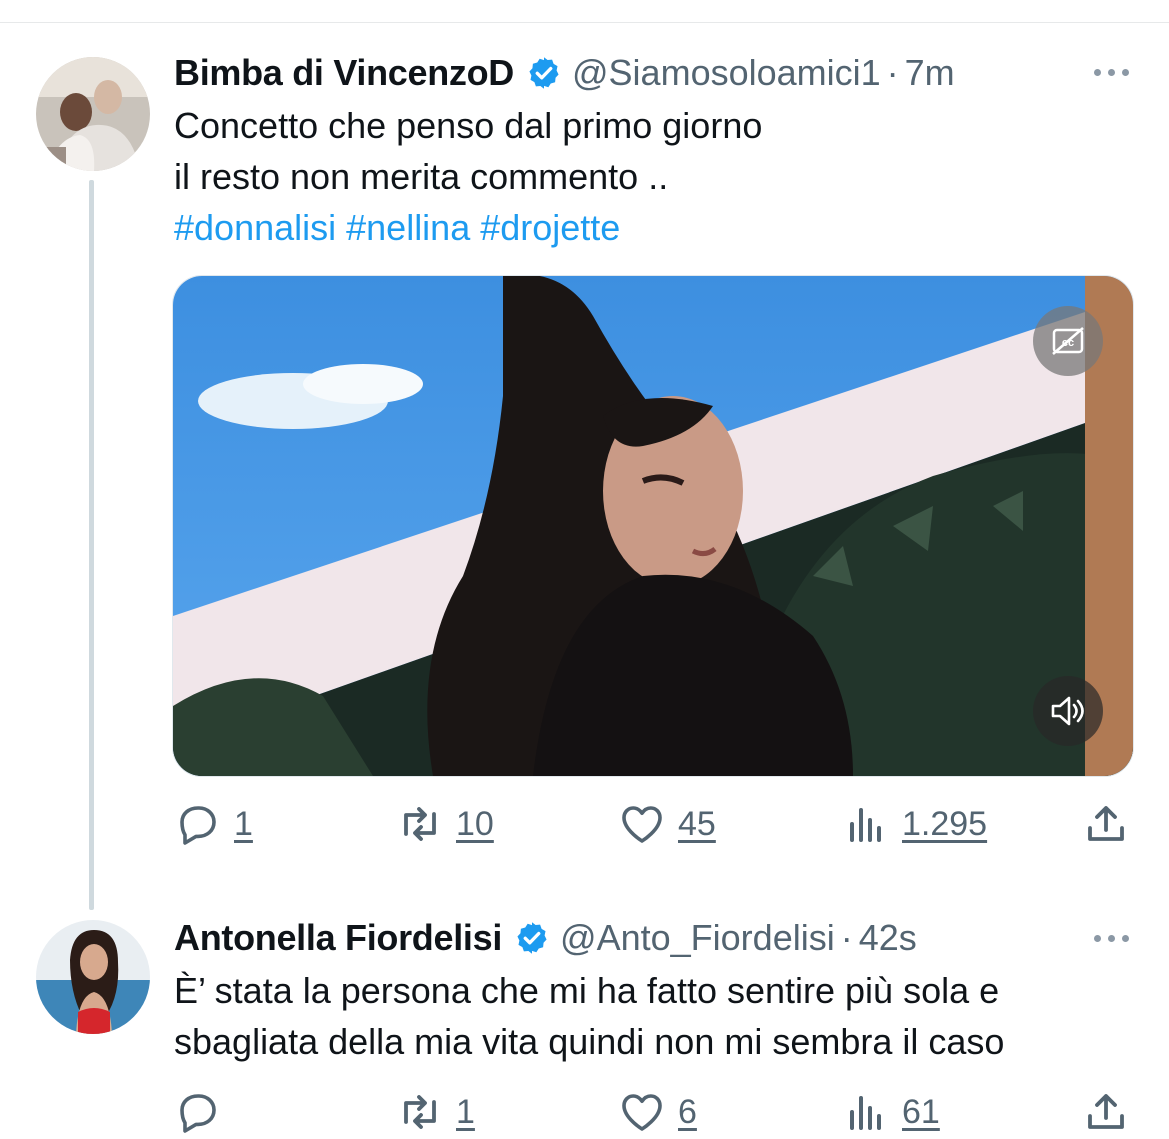  I want to click on like-count: 45, so click(697, 824).